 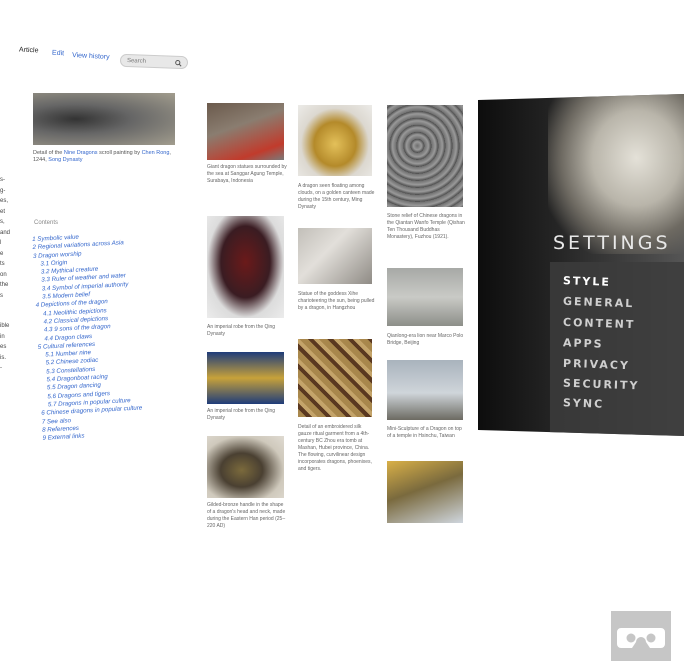 I want to click on cardboard-vr-icon, so click(x=641, y=638).